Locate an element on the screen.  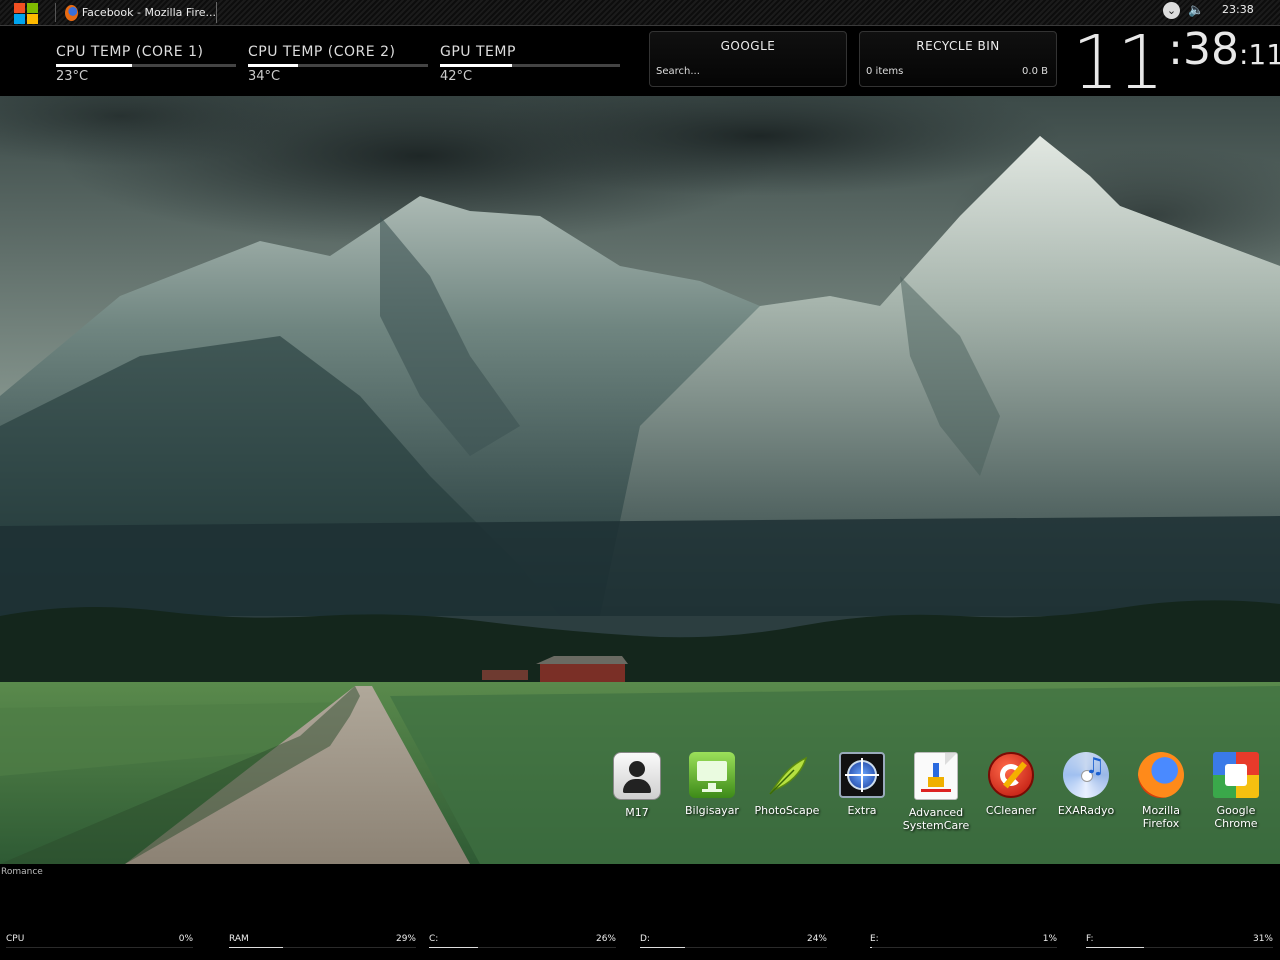
google-chrome-icon is located at coordinates (1236, 775).